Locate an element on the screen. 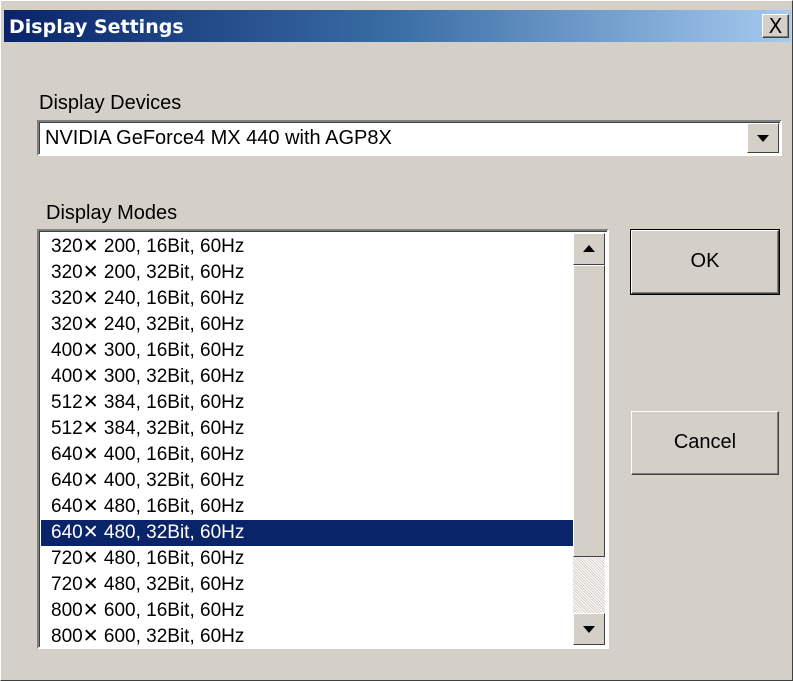  list-item: 640✕ 400, 32Bit, 60Hz is located at coordinates (307, 481).